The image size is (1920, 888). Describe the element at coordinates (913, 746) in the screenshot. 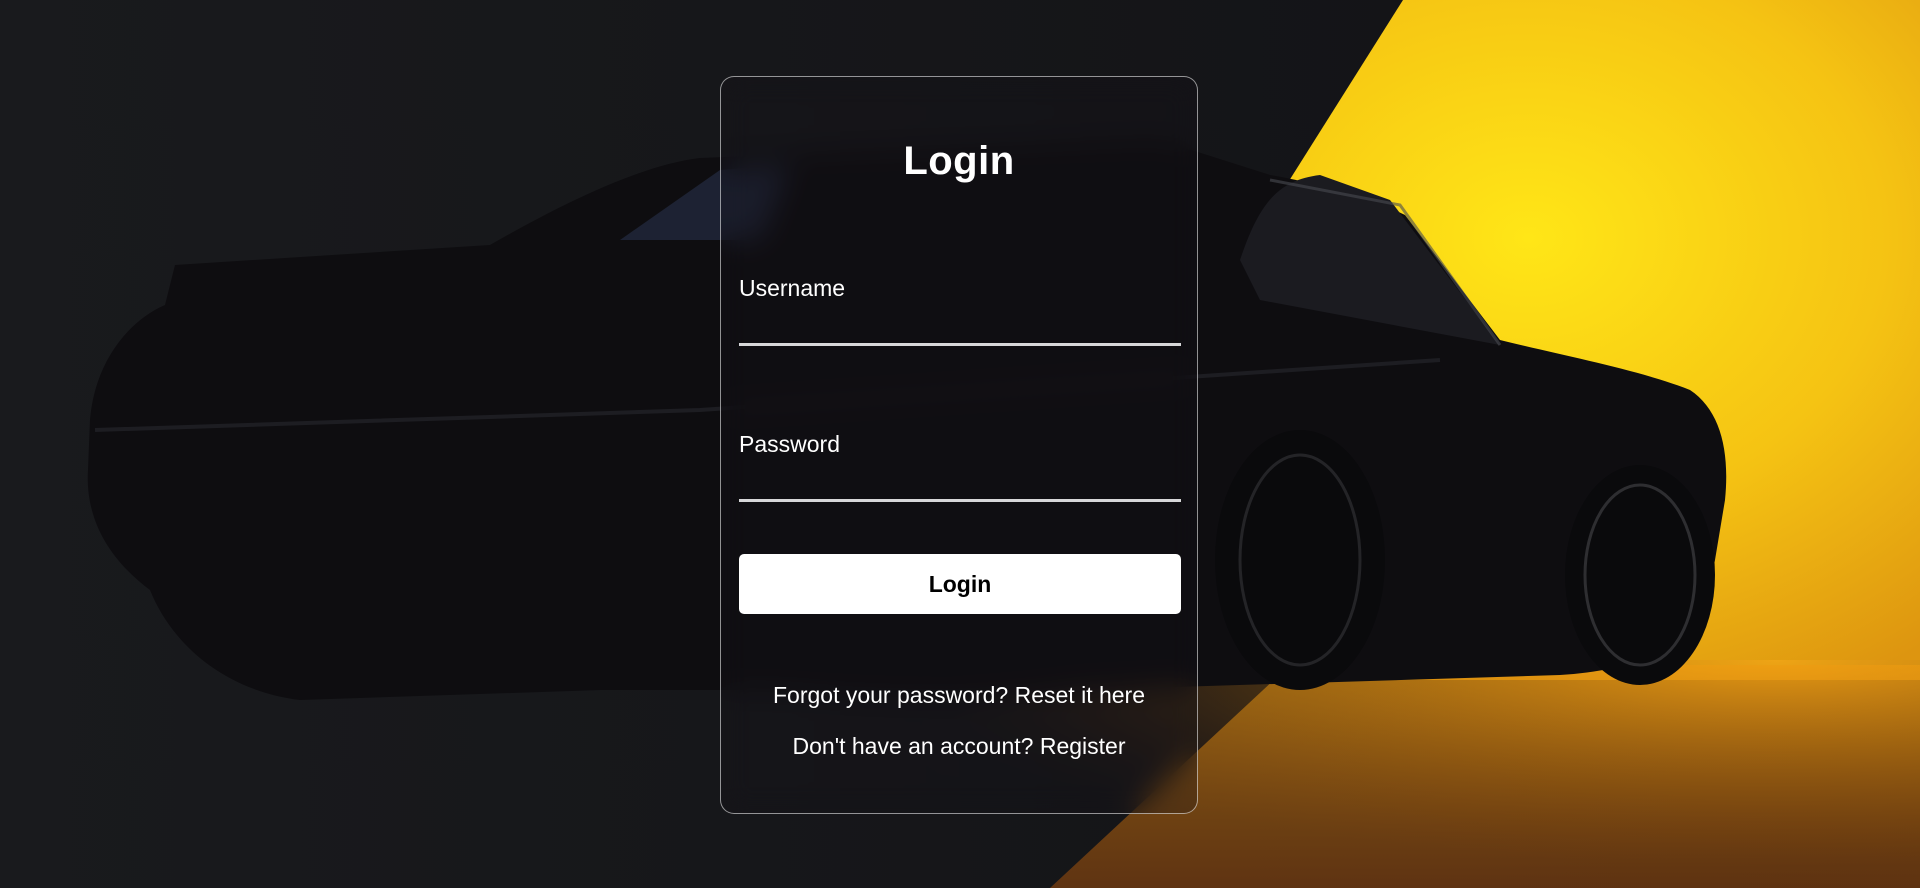

I see `register-prompt-text: Don't have an account?` at that location.